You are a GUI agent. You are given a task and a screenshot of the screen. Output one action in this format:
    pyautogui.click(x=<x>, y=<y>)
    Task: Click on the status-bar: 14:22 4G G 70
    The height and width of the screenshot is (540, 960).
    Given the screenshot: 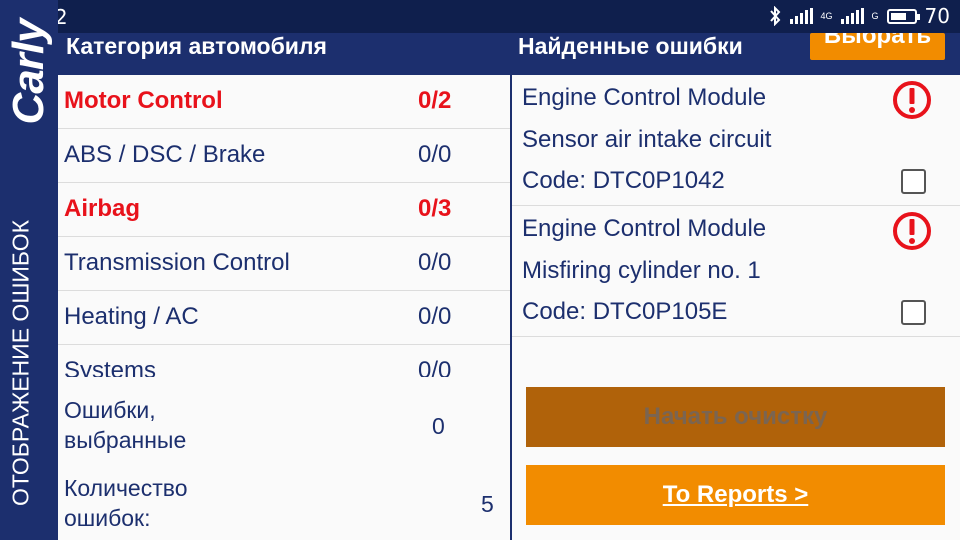 What is the action you would take?
    pyautogui.click(x=480, y=16)
    